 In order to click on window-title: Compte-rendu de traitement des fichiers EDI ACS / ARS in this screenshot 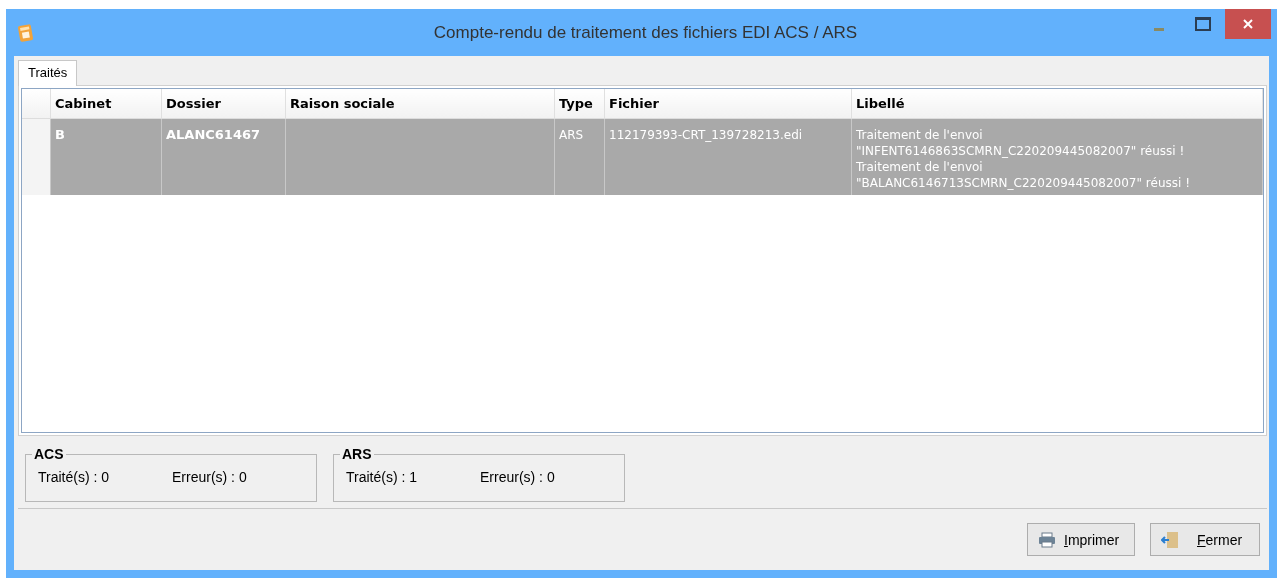, I will do `click(645, 32)`.